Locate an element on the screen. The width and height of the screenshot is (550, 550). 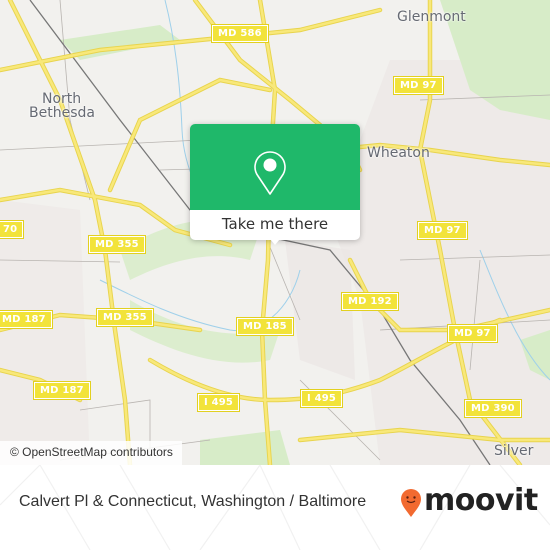
road-shield-md586: MD 586 is located at coordinates (240, 33).